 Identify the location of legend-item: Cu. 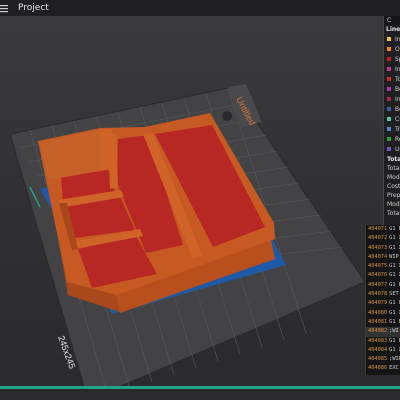
(392, 119).